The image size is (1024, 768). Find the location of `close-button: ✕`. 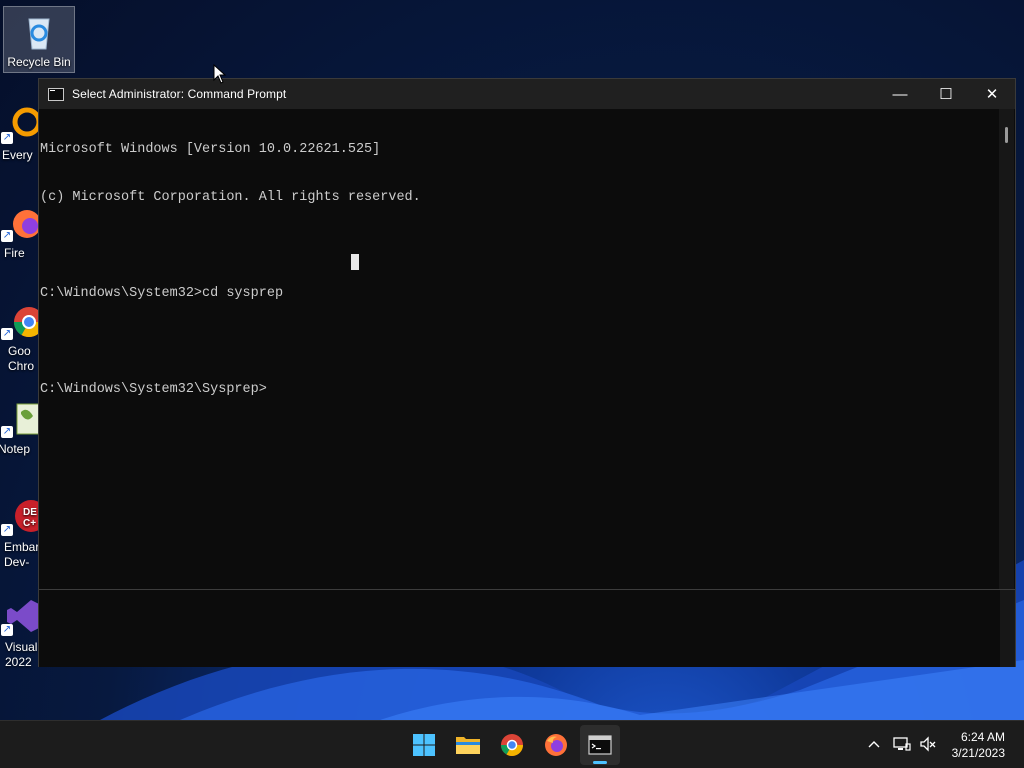

close-button: ✕ is located at coordinates (992, 94).